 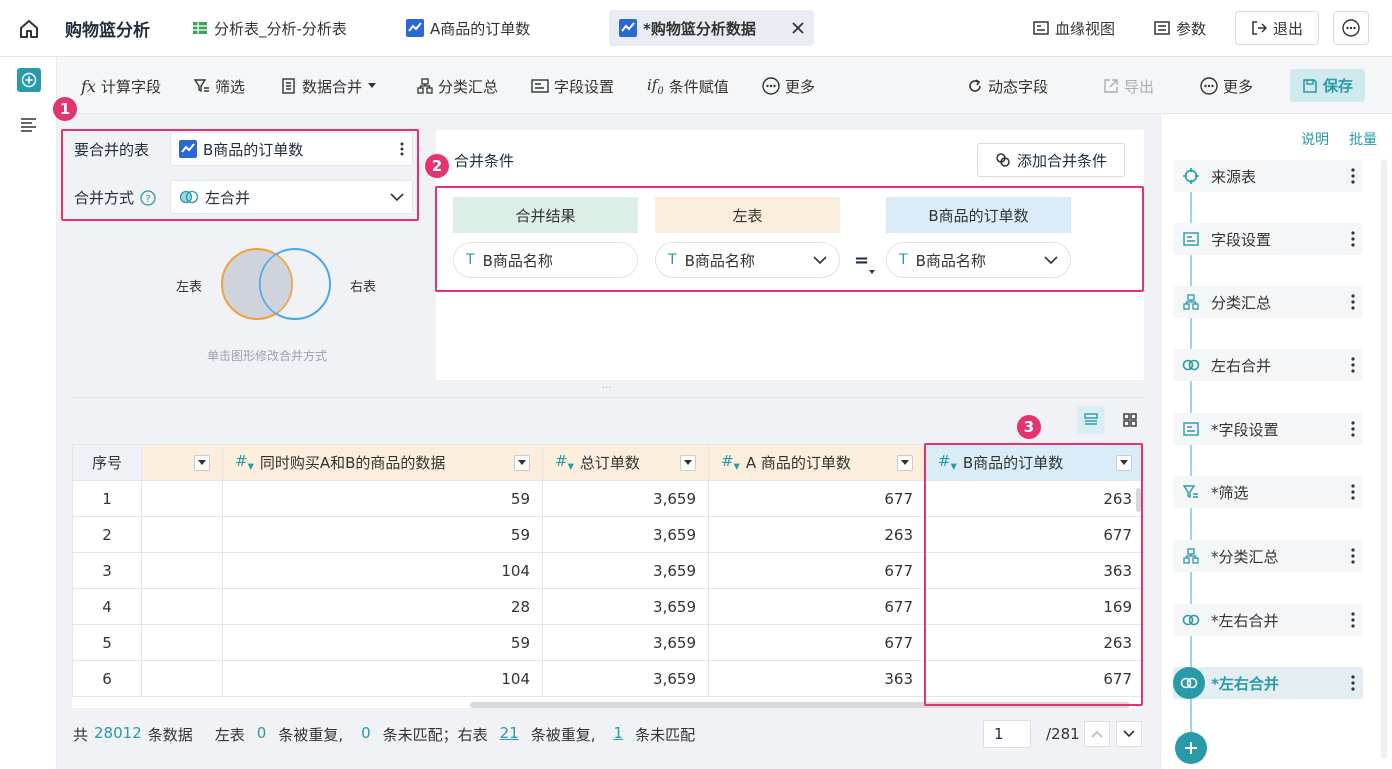 I want to click on footer-right-dup: 21, so click(x=509, y=734).